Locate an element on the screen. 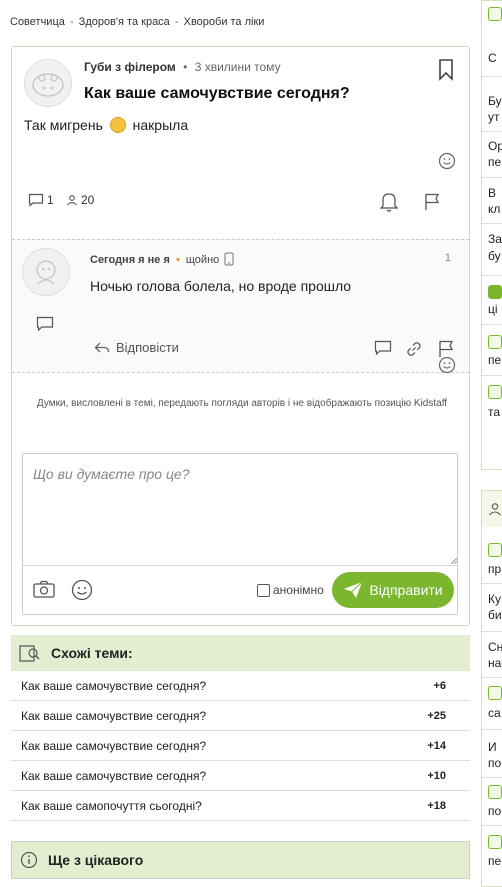 This screenshot has height=887, width=502. sidebar-topic-line: И is located at coordinates (495, 747).